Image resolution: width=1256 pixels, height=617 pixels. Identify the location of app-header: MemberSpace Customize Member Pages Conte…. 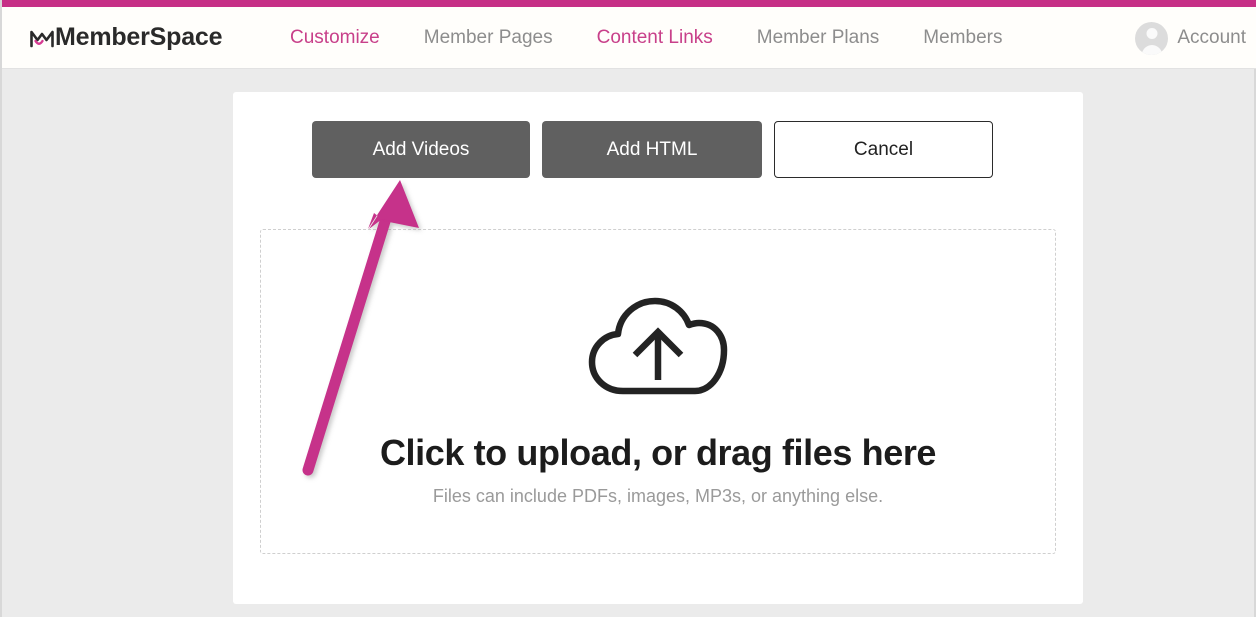
(629, 38).